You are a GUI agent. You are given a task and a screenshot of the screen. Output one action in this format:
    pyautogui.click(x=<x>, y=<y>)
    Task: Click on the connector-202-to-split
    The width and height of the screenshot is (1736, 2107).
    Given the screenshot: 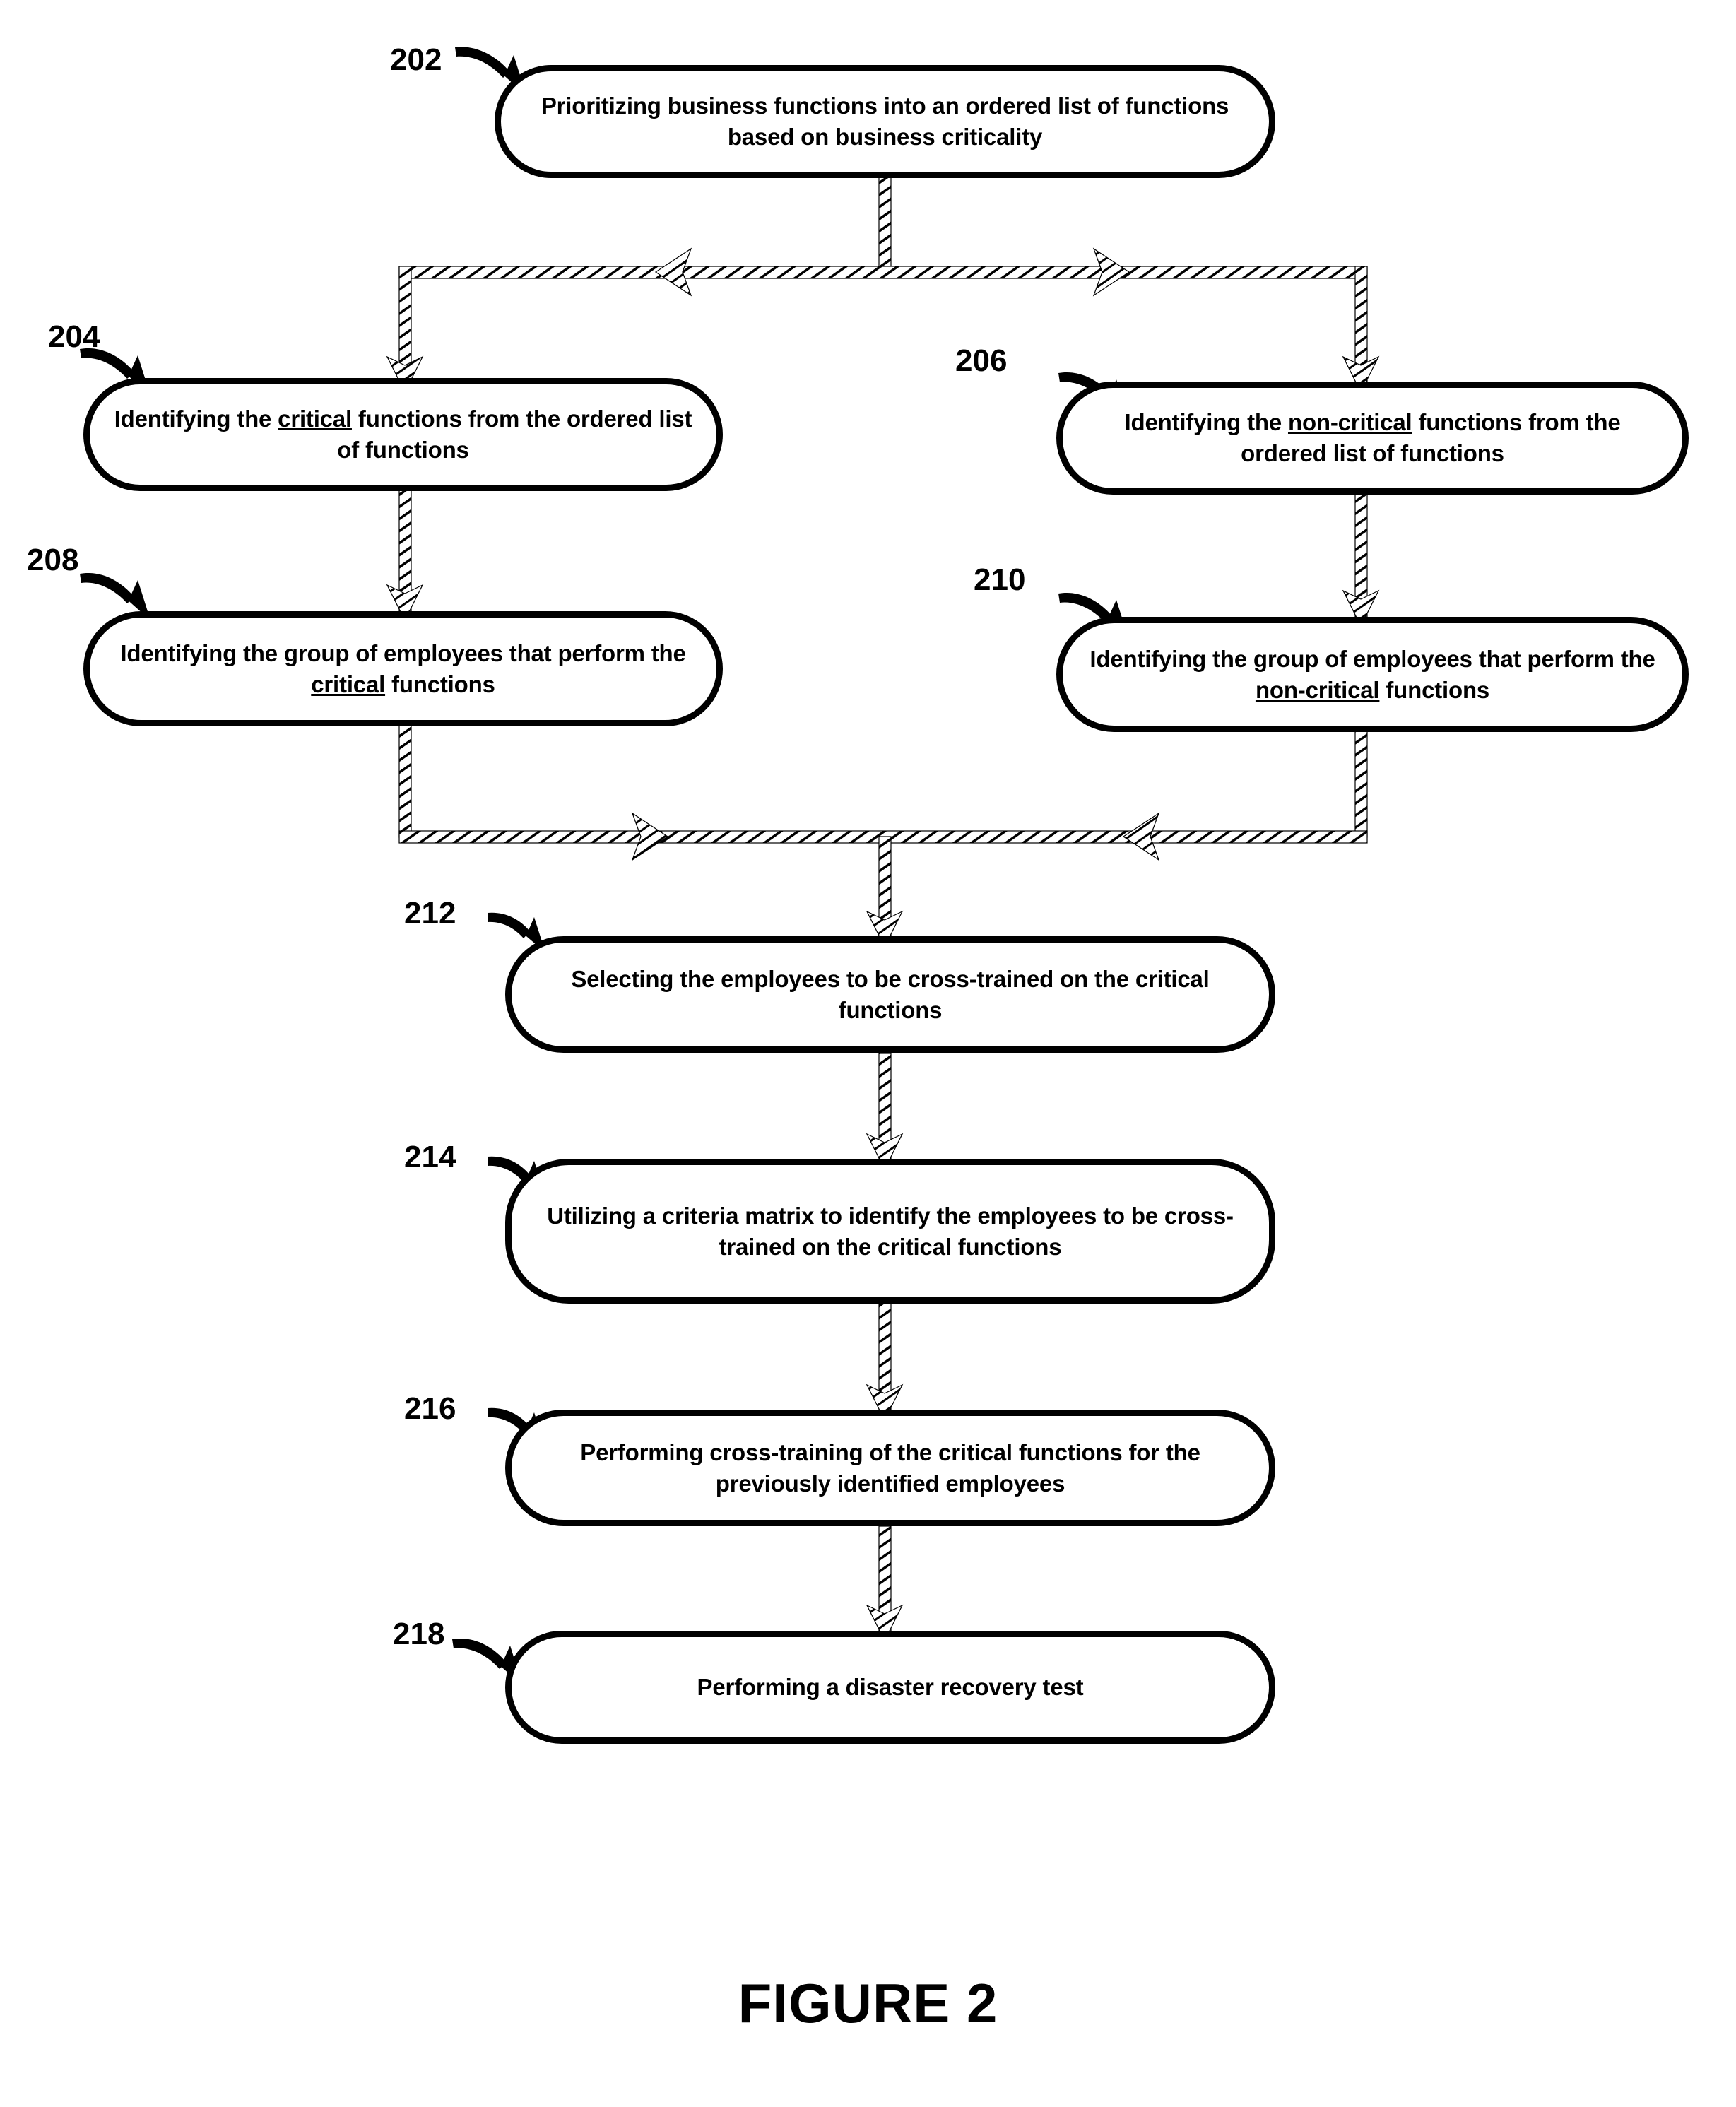 What is the action you would take?
    pyautogui.click(x=885, y=225)
    